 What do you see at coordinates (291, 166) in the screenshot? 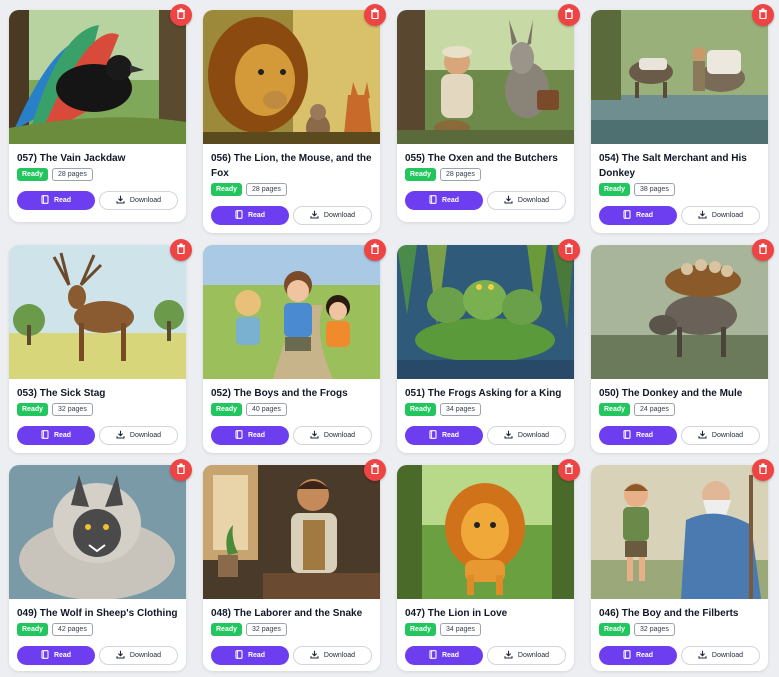
I see `book-title: 056) The Lion, the Mouse, and the Fox` at bounding box center [291, 166].